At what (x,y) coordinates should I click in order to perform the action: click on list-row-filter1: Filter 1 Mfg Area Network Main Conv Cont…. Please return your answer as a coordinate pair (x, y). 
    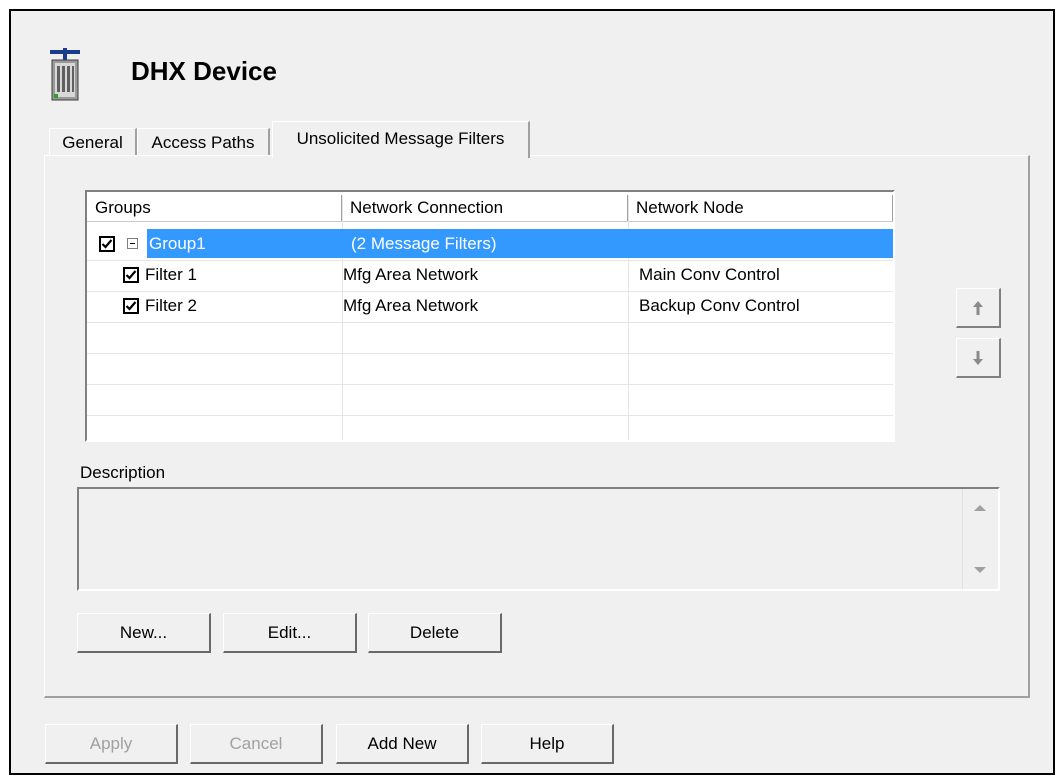
    Looking at the image, I should click on (490, 276).